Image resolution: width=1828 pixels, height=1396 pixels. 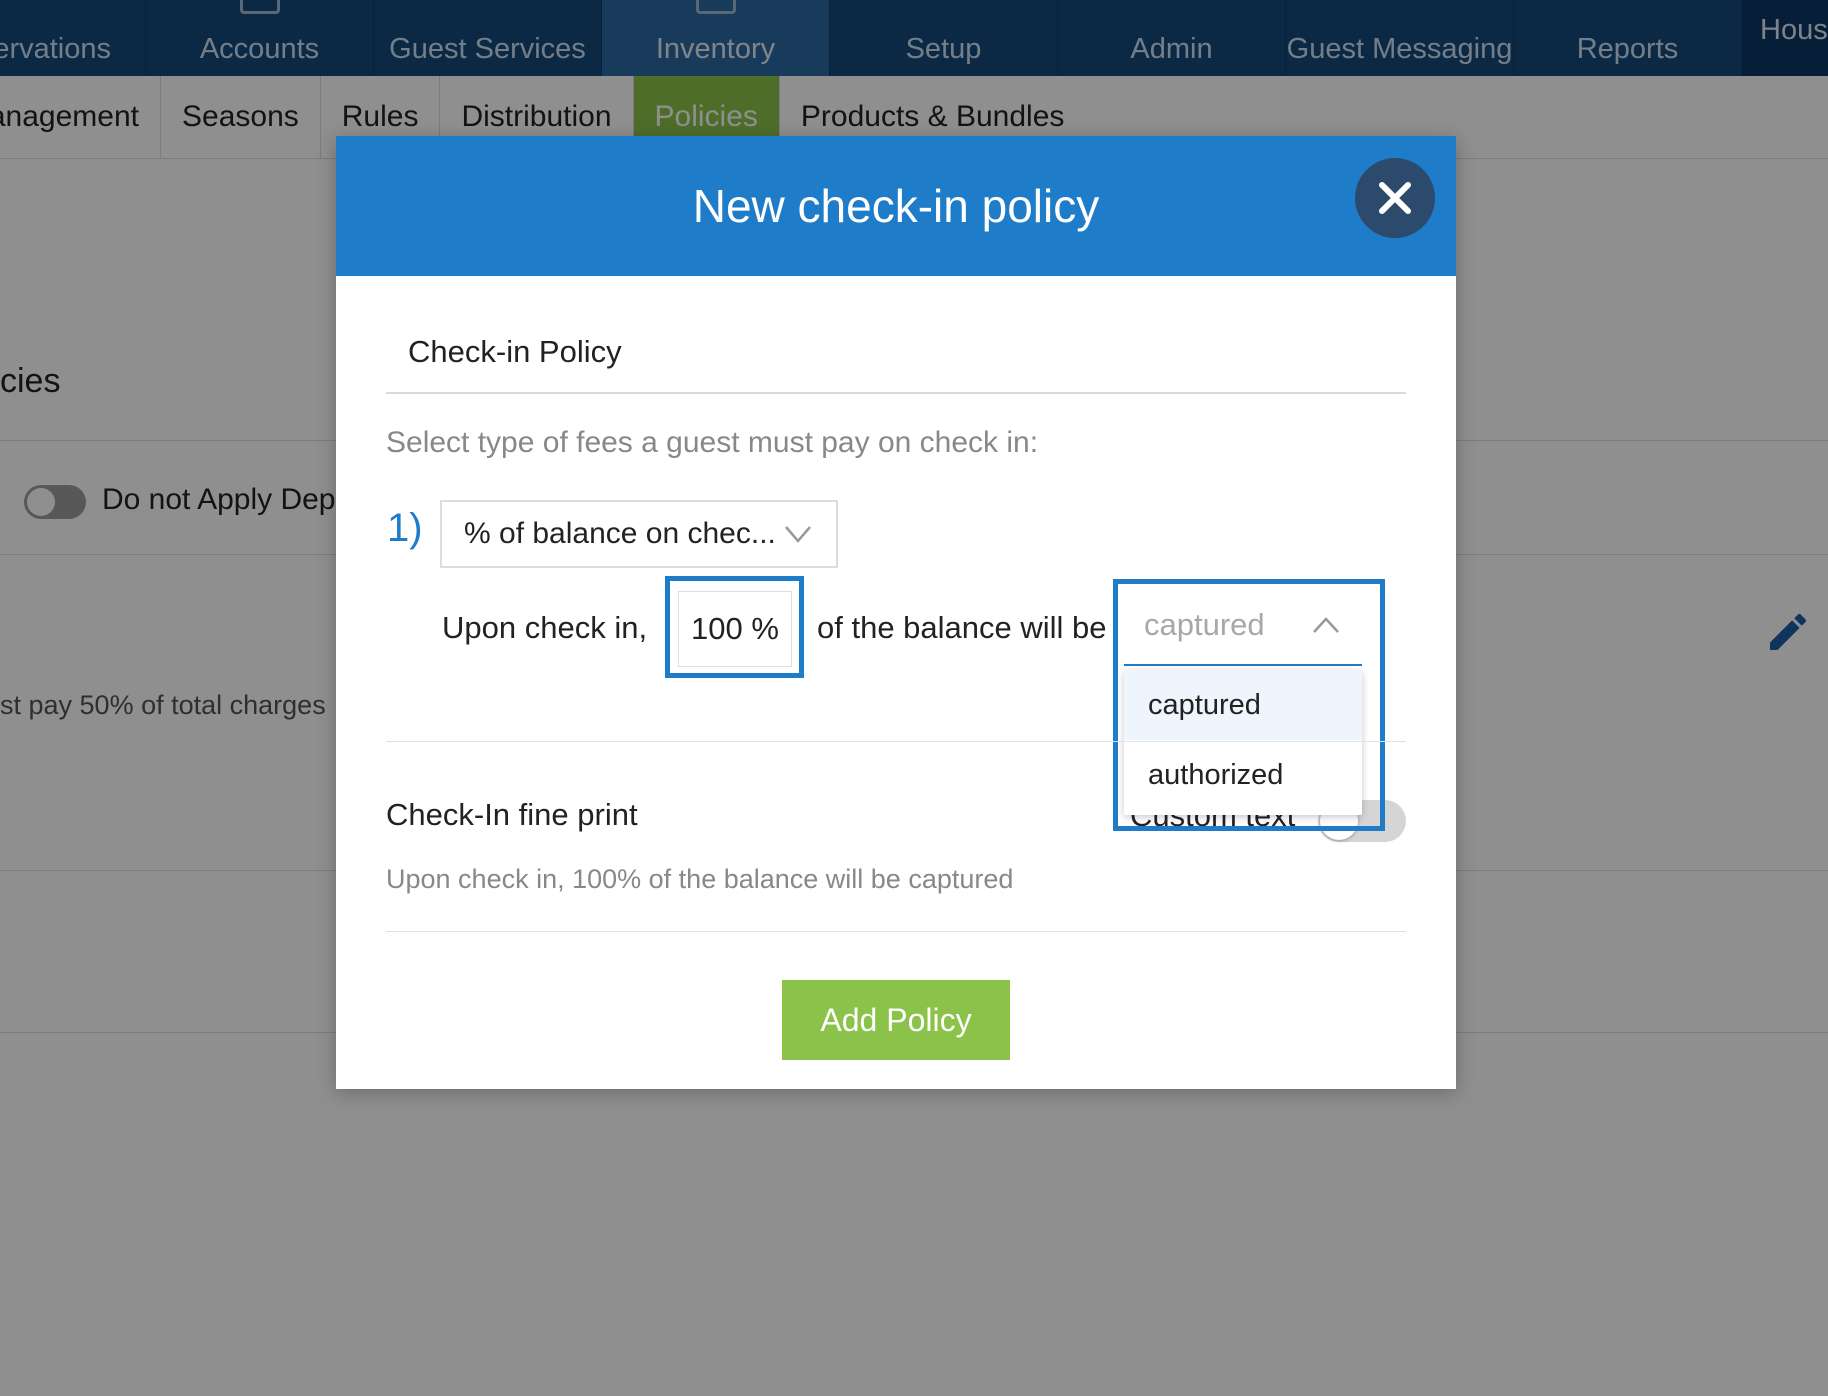 I want to click on percent-input: 100 %, so click(x=735, y=629).